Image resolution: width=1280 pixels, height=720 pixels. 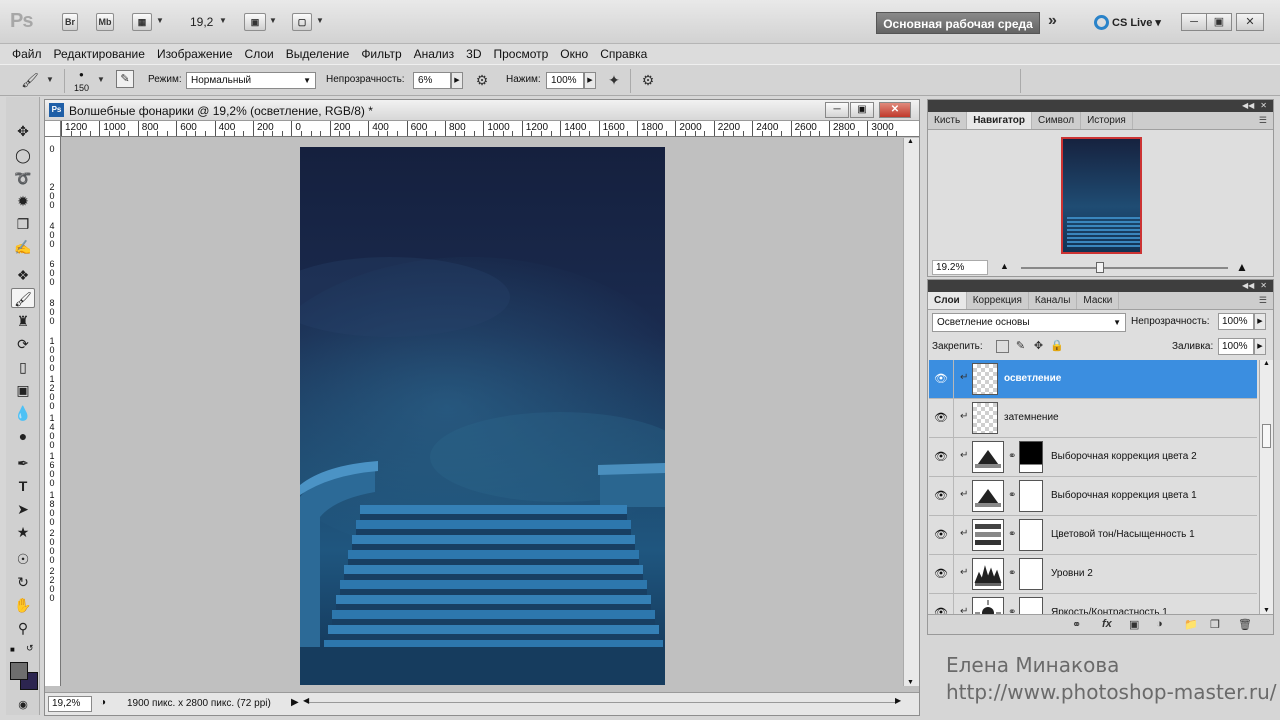 What do you see at coordinates (1100, 286) in the screenshot?
I see `panel-header: ✕ ◀◀` at bounding box center [1100, 286].